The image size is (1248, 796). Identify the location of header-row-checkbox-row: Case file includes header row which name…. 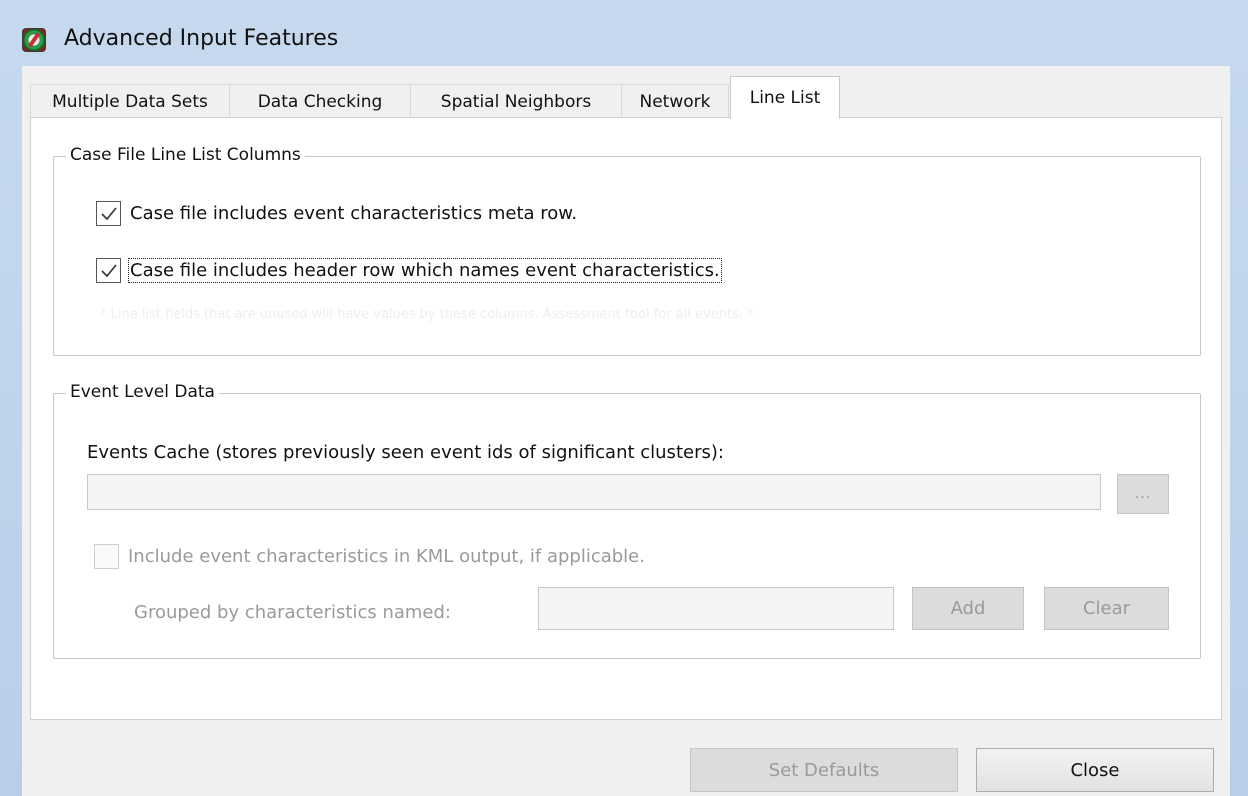
(409, 270).